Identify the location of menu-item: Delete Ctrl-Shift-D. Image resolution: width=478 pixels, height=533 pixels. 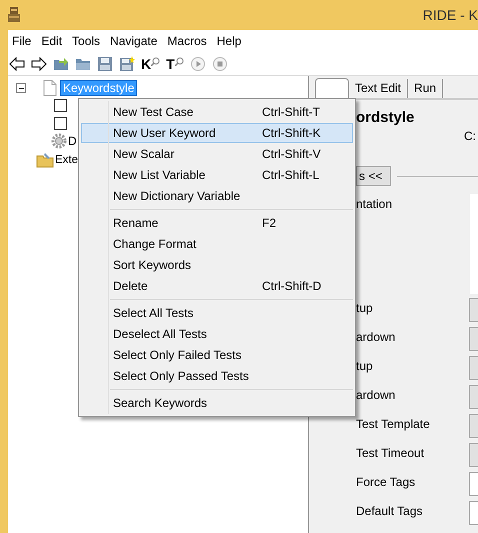
(217, 286).